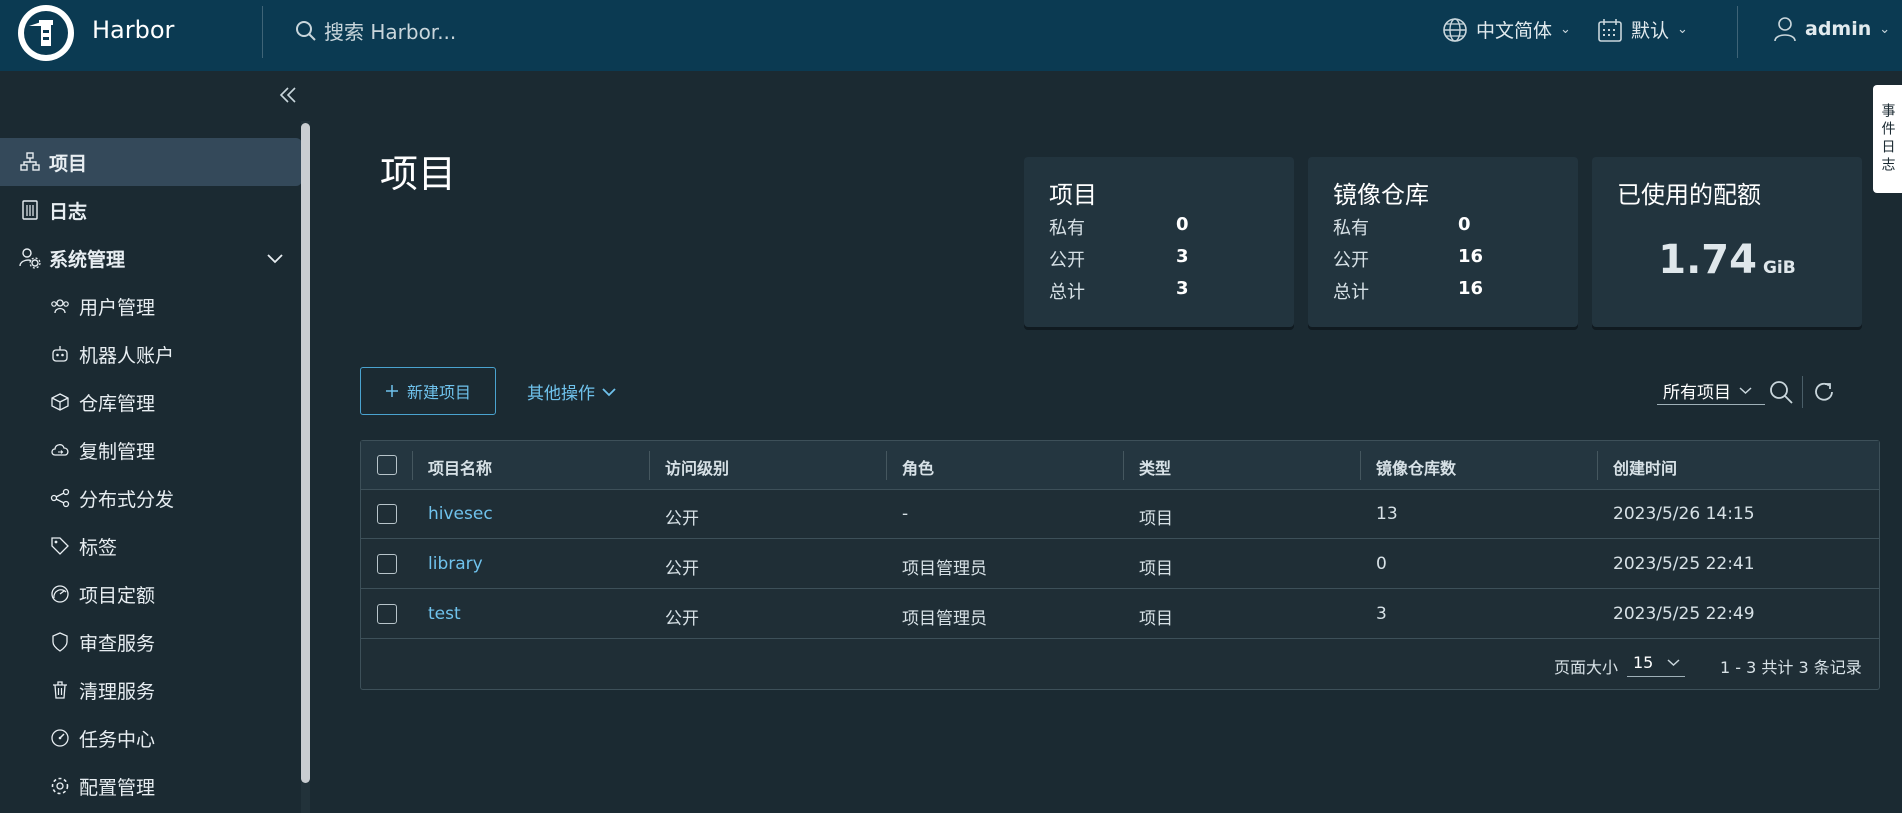 This screenshot has height=813, width=1902. Describe the element at coordinates (117, 787) in the screenshot. I see `sidebar-item-label: 配置管理` at that location.